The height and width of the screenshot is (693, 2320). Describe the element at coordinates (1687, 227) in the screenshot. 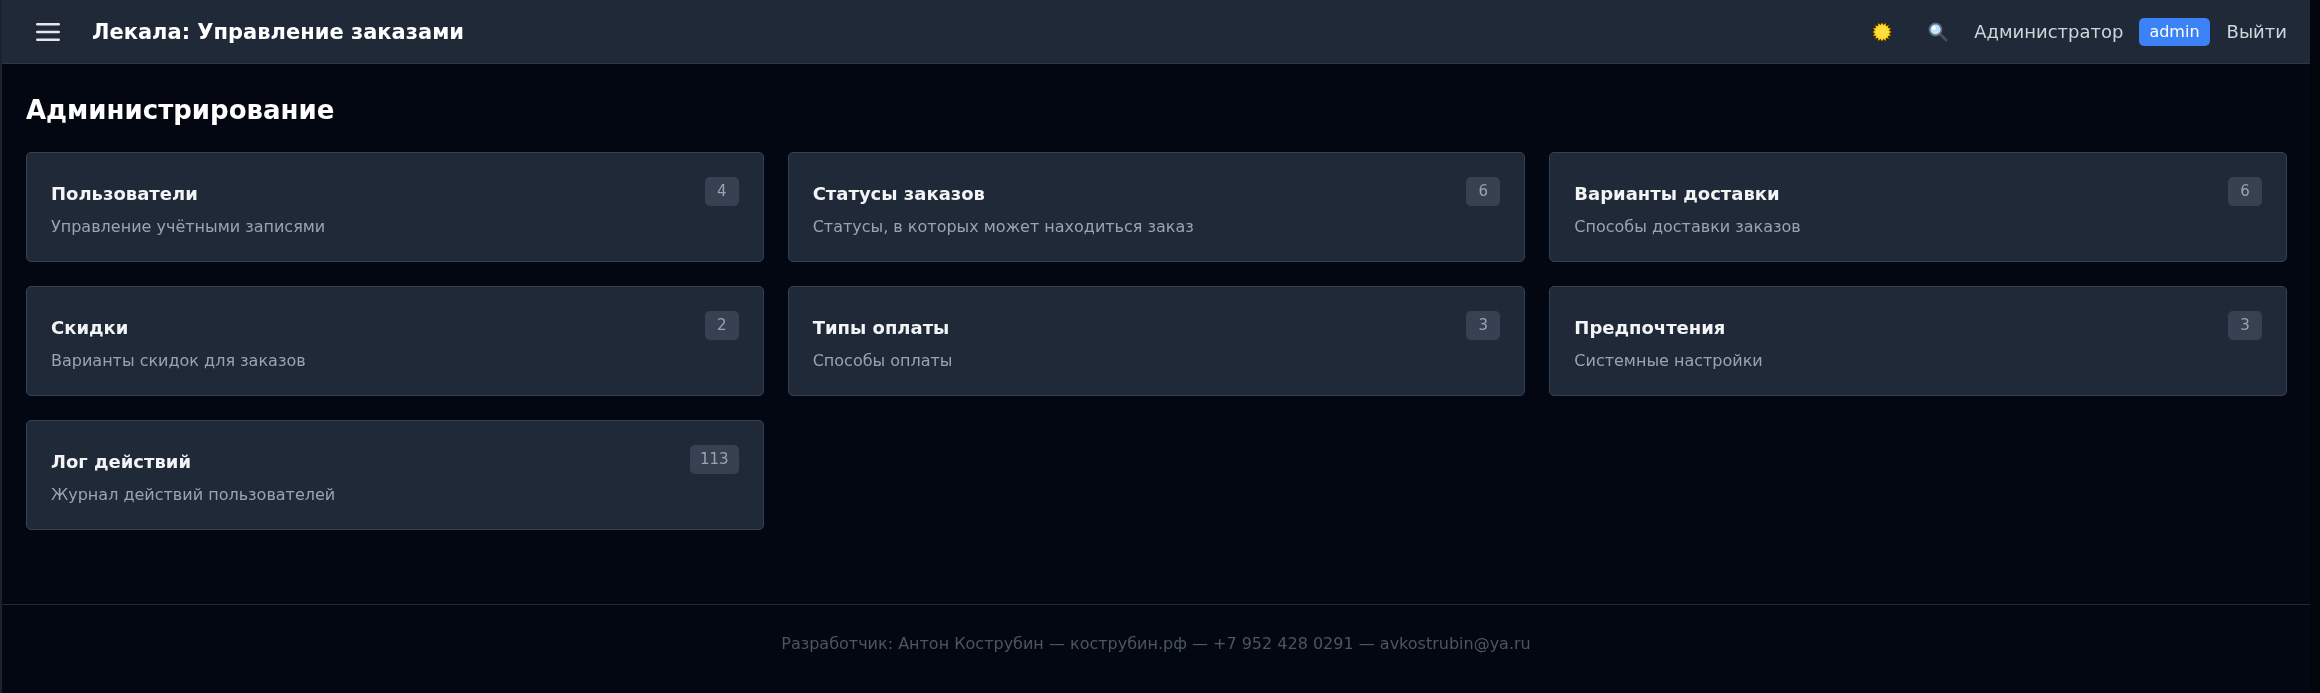

I see `card-description: Способы доставки заказов` at that location.